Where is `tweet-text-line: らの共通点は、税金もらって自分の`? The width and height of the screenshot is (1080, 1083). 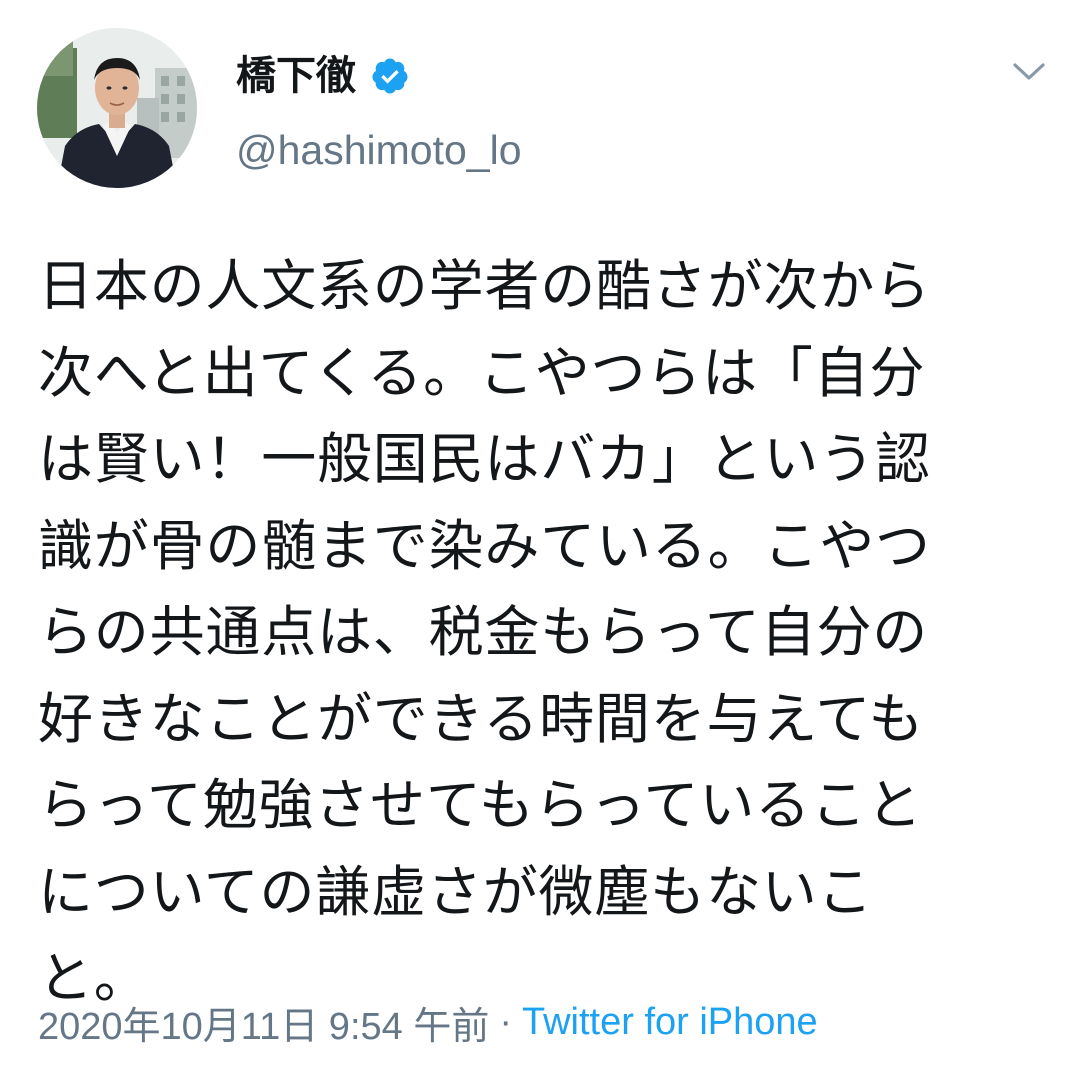
tweet-text-line: らの共通点は、税金もらって自分の is located at coordinates (483, 632).